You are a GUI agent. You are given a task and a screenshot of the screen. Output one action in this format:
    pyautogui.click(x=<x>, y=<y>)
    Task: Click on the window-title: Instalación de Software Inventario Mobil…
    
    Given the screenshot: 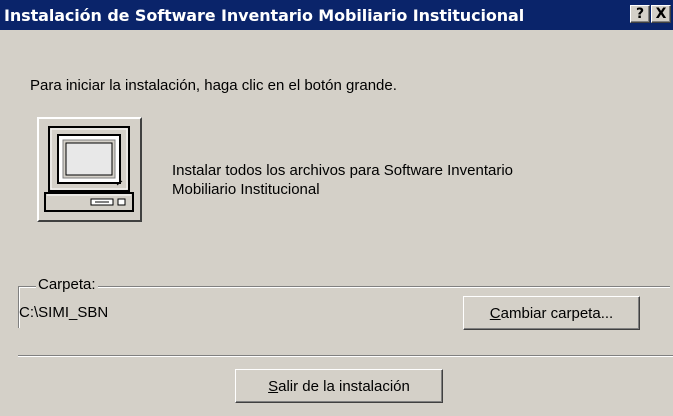 What is the action you would take?
    pyautogui.click(x=264, y=15)
    